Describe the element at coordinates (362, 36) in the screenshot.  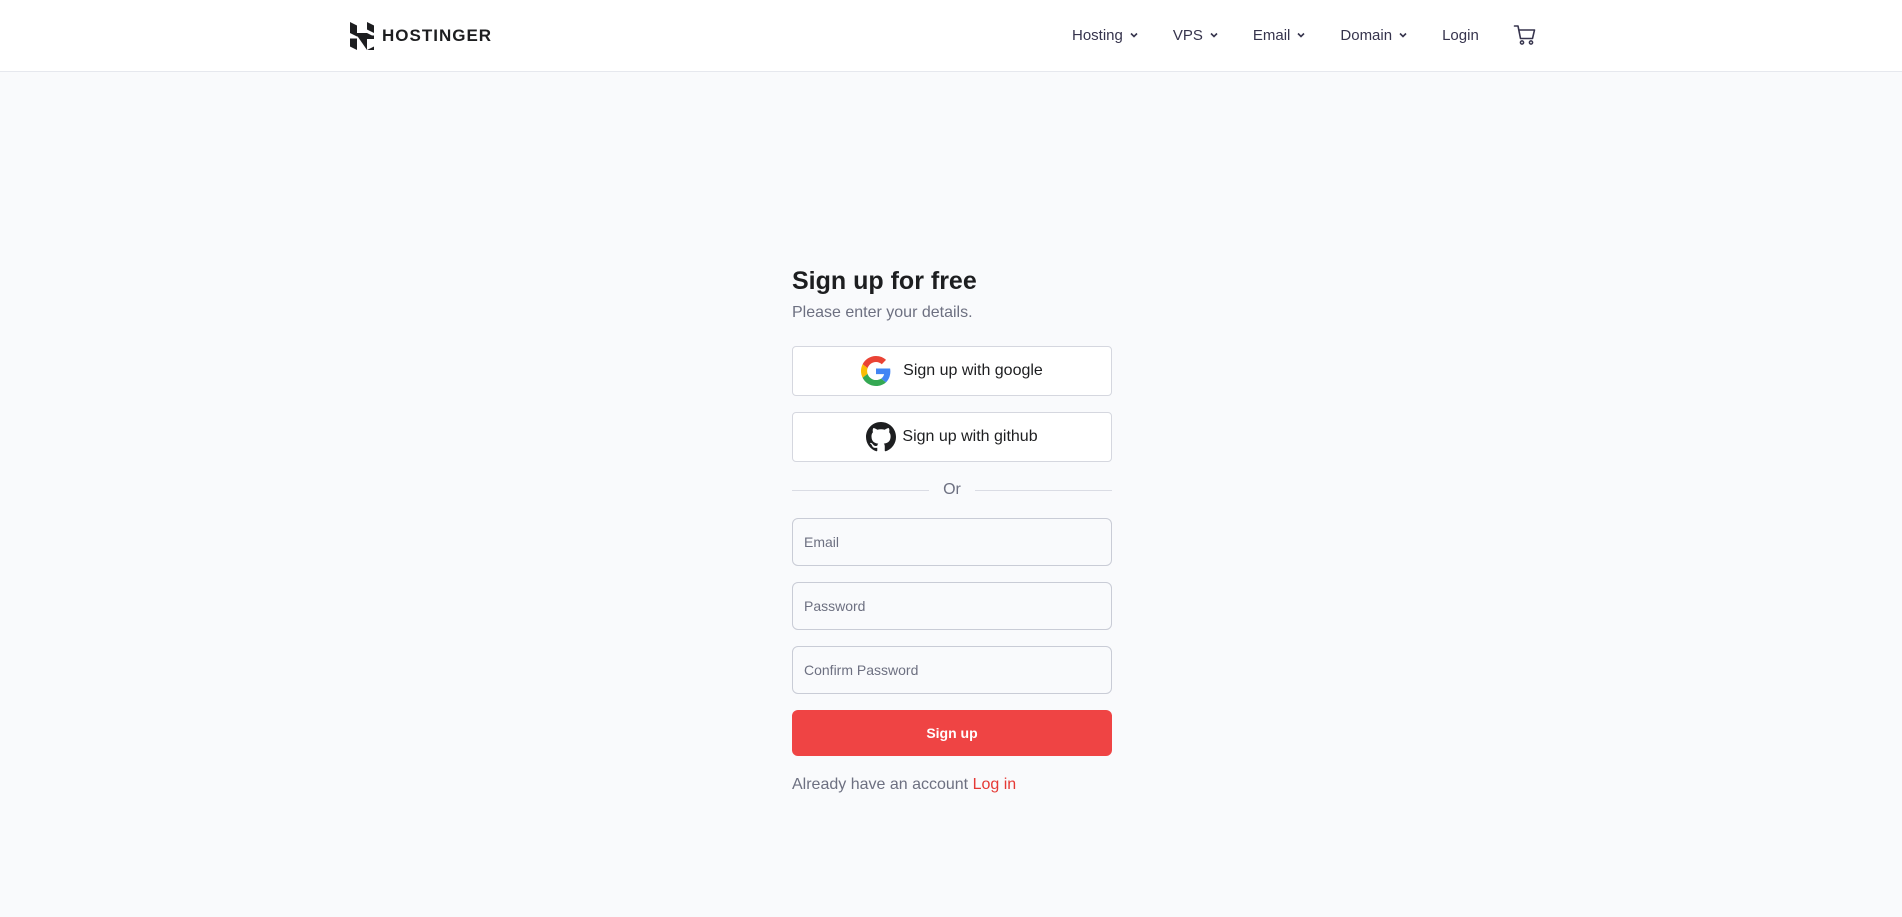
I see `hostinger-logo-icon` at that location.